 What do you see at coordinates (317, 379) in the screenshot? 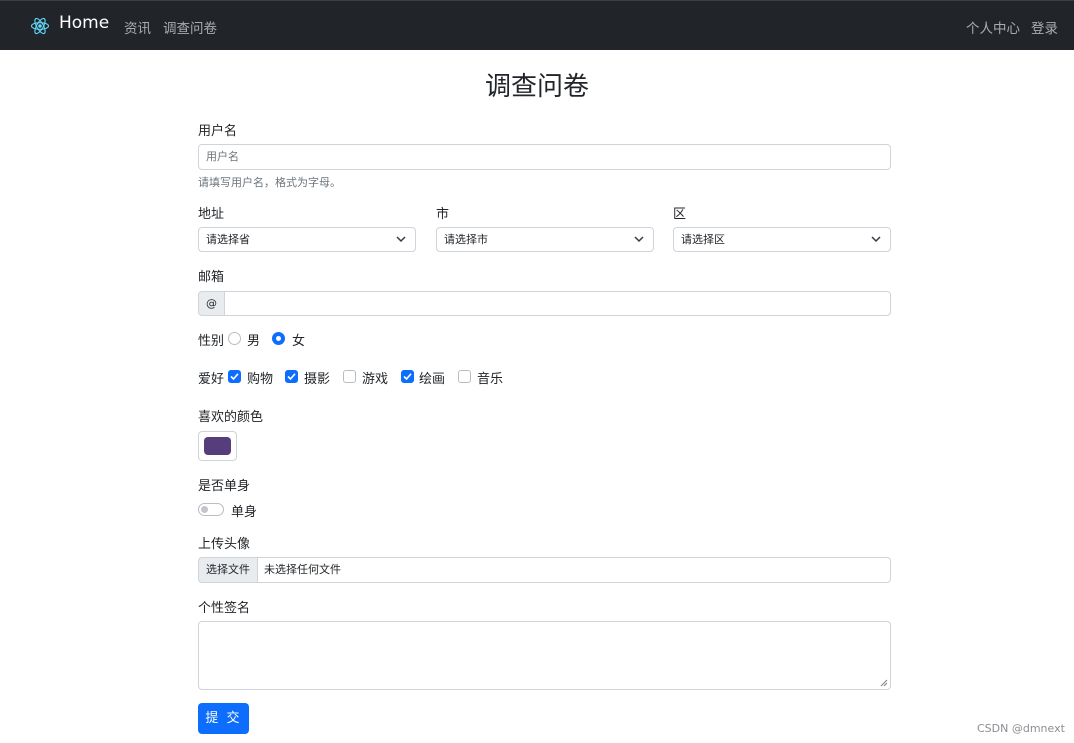
I see `hobby-photography-label: 摄影` at bounding box center [317, 379].